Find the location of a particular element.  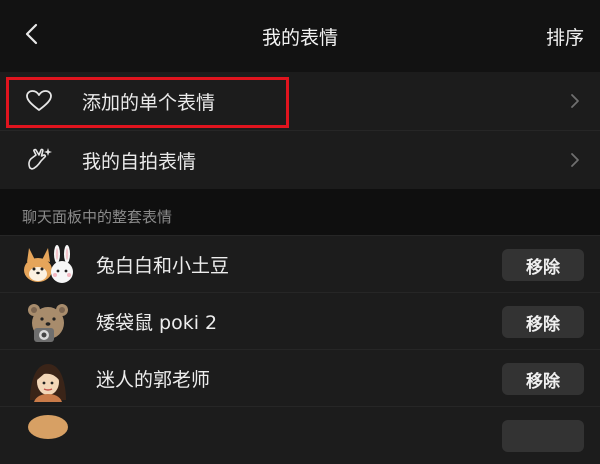

section-header: 聊天面板中的整套表情 is located at coordinates (97, 217).